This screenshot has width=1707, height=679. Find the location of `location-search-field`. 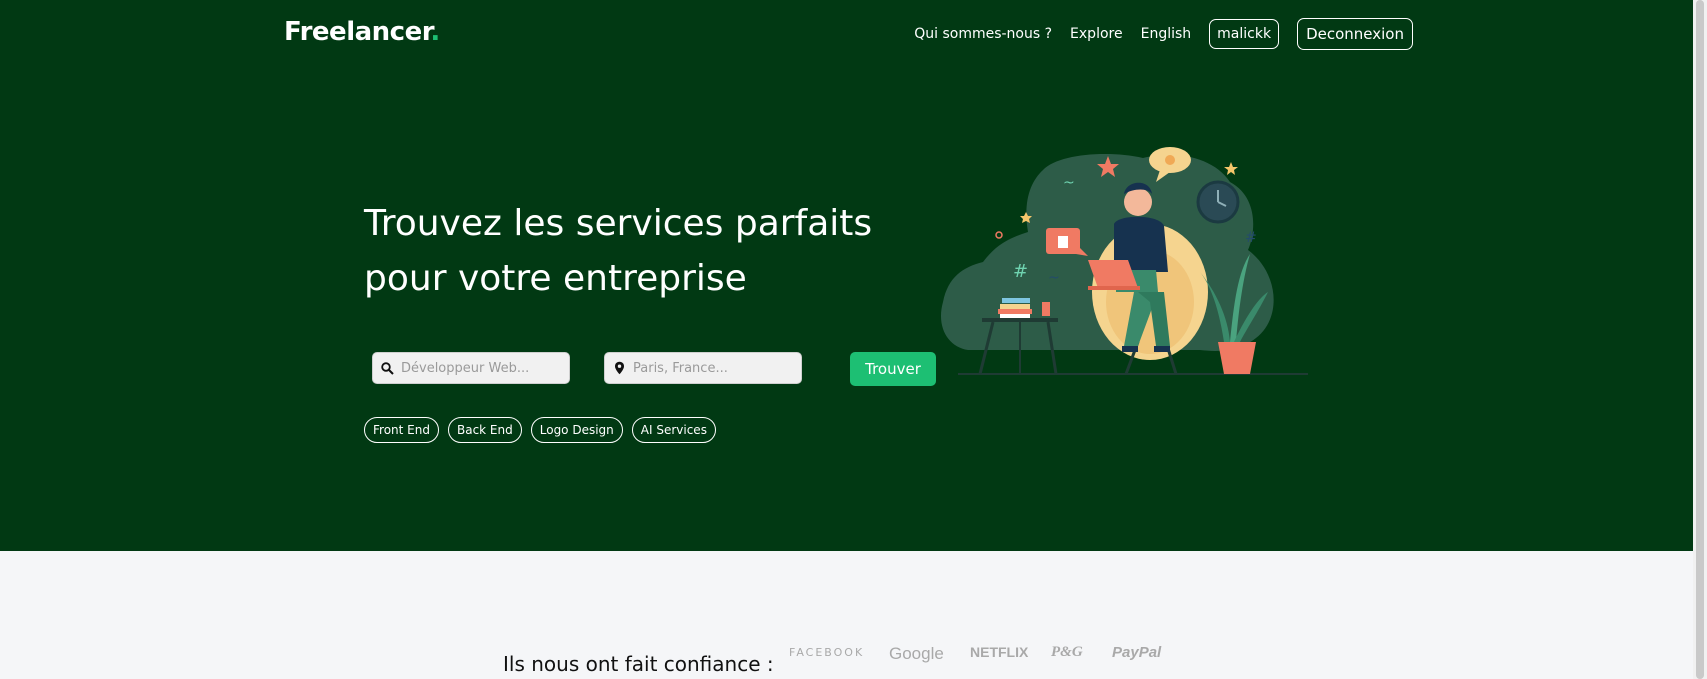

location-search-field is located at coordinates (703, 368).